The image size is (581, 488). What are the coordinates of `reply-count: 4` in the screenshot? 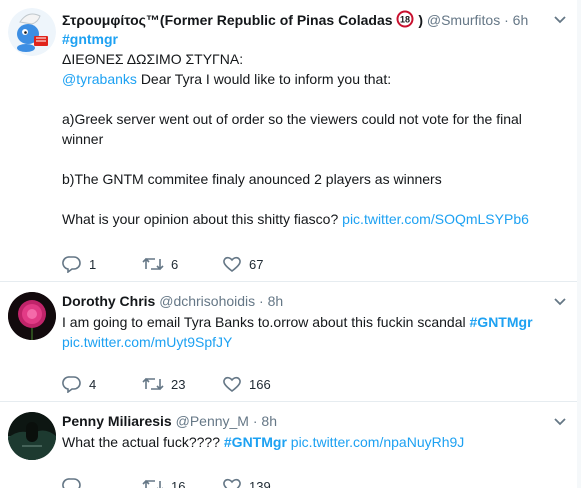 It's located at (93, 384).